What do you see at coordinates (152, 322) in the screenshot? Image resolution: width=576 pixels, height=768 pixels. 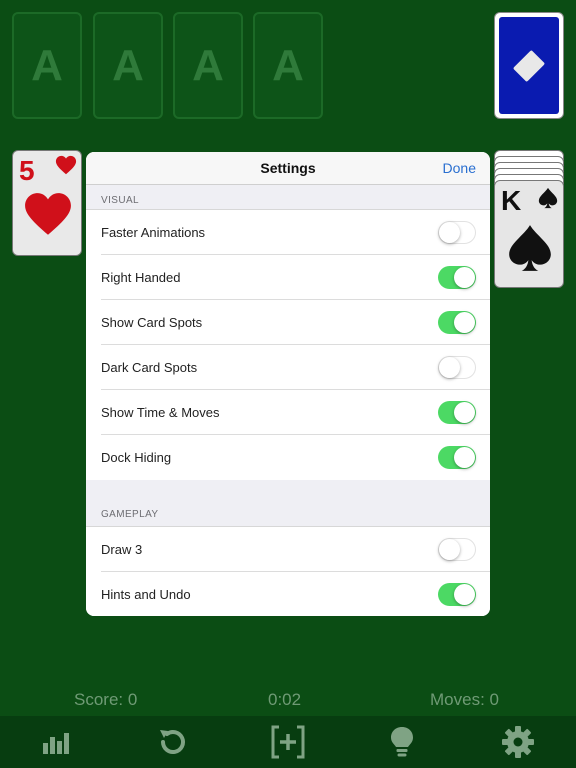 I see `setting-label: Show Card Spots` at bounding box center [152, 322].